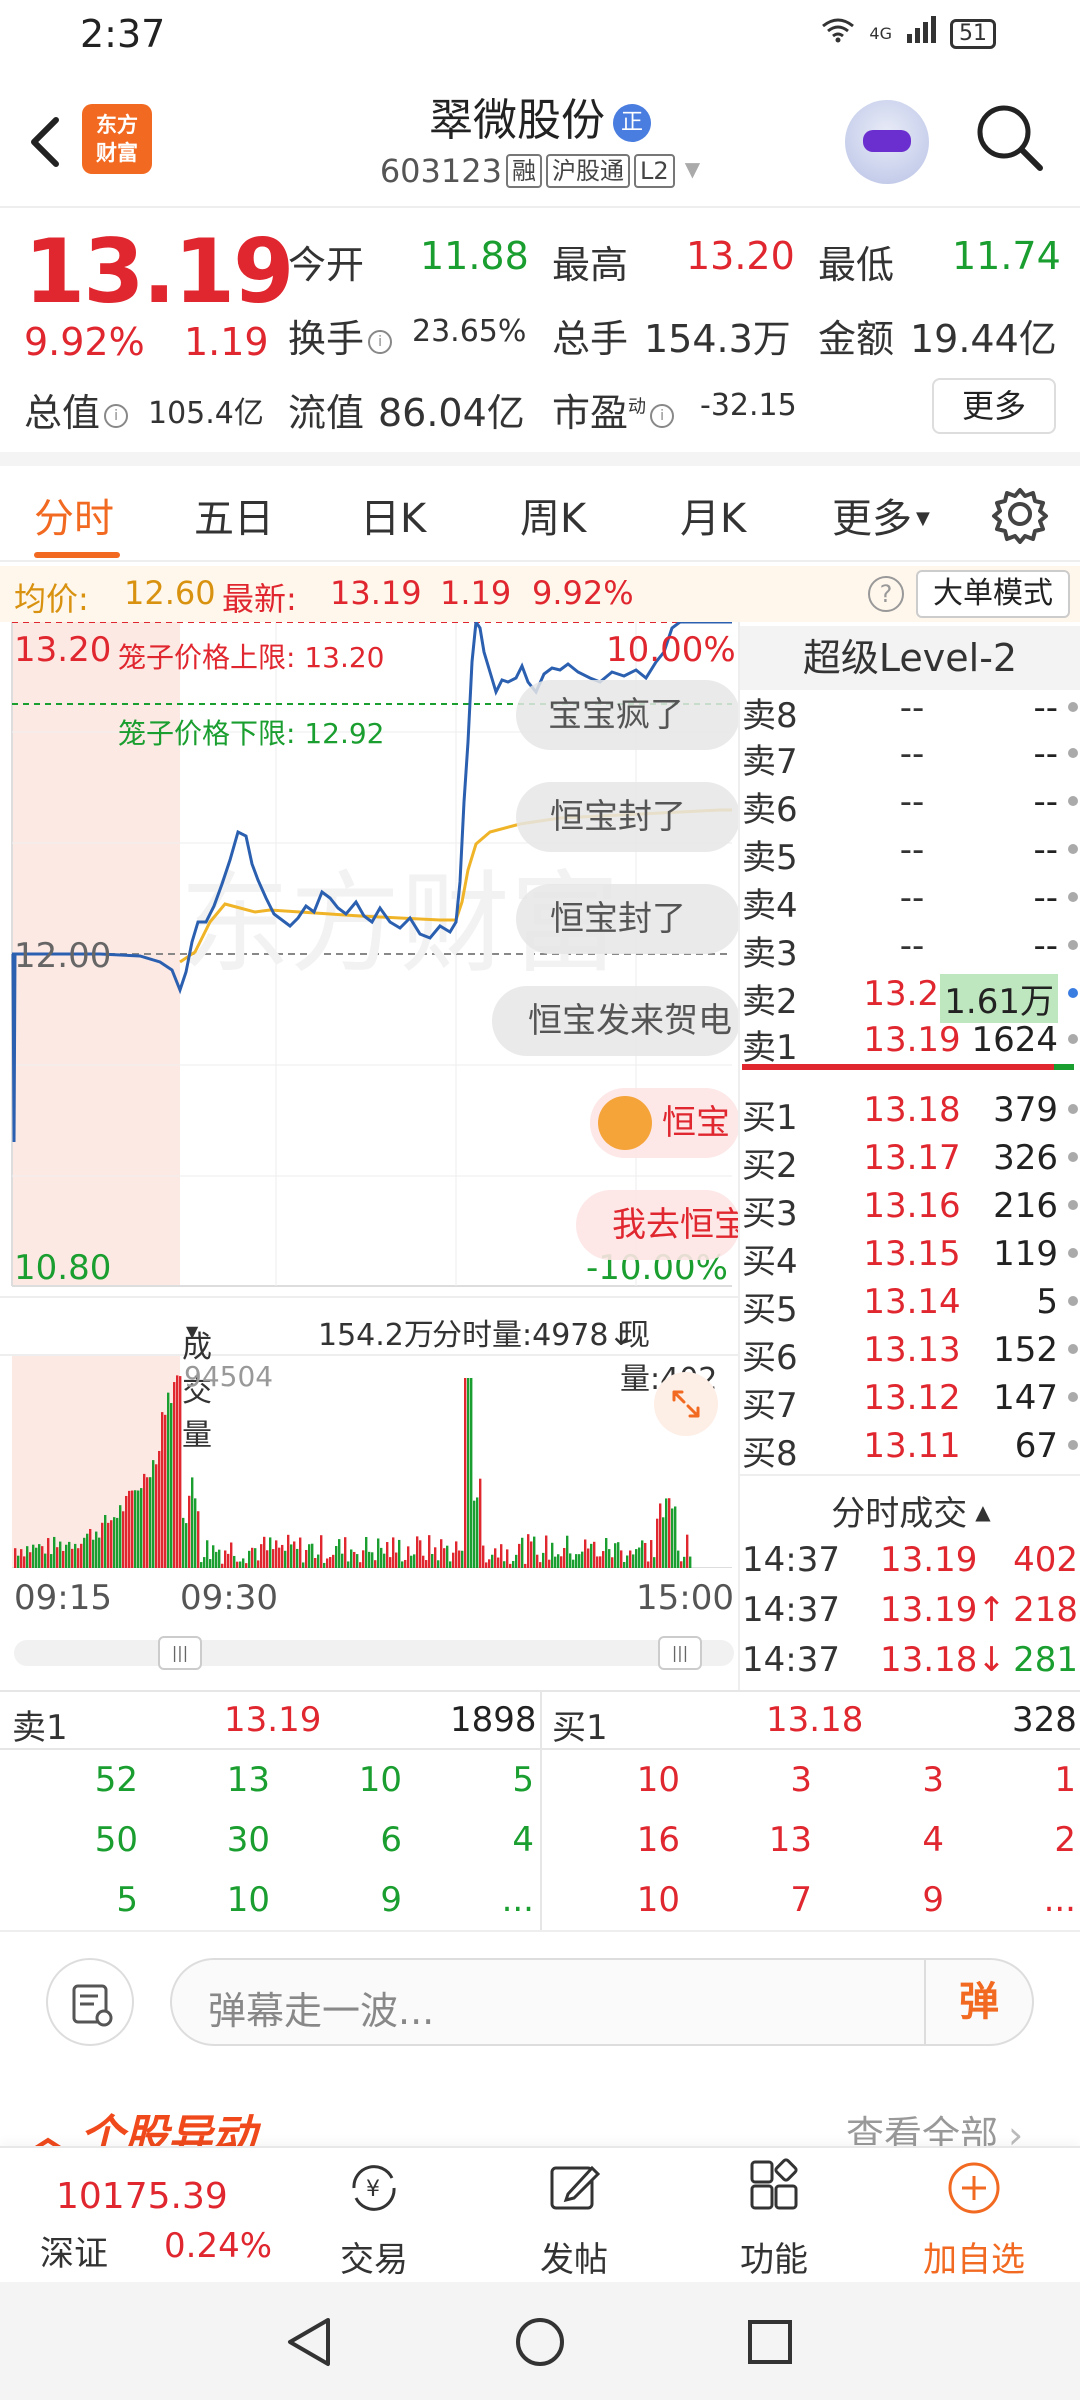 The height and width of the screenshot is (2400, 1080). I want to click on status-bar: 2:37 4G 51, so click(540, 35).